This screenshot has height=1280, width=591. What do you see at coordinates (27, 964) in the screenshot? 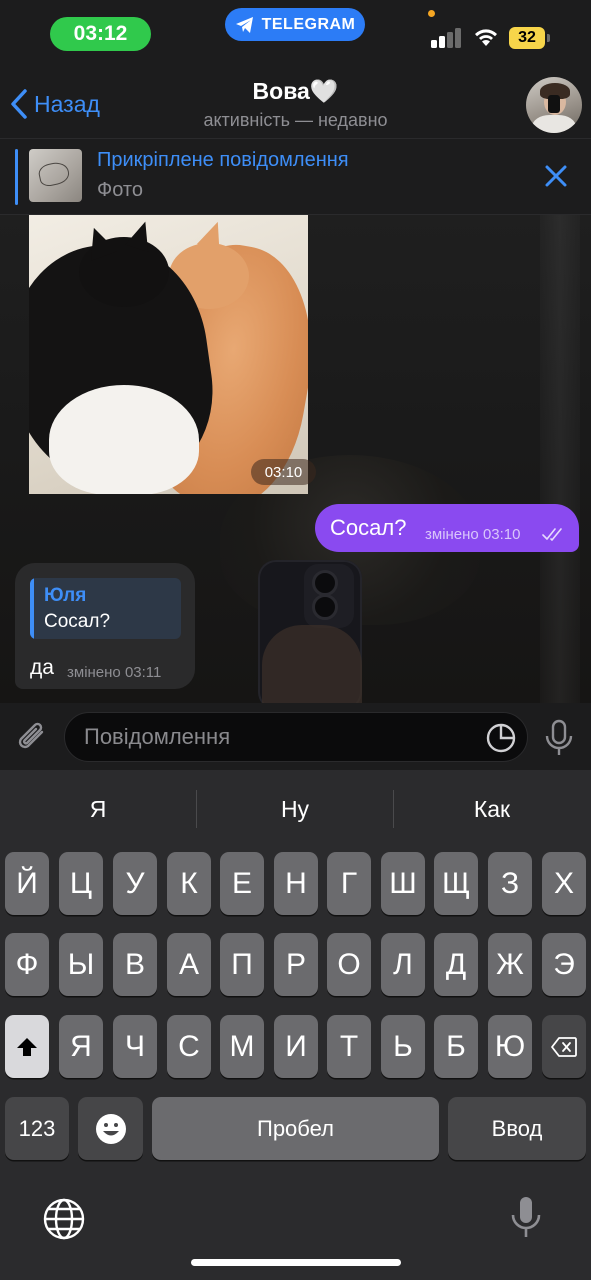
I see `key: Ф` at bounding box center [27, 964].